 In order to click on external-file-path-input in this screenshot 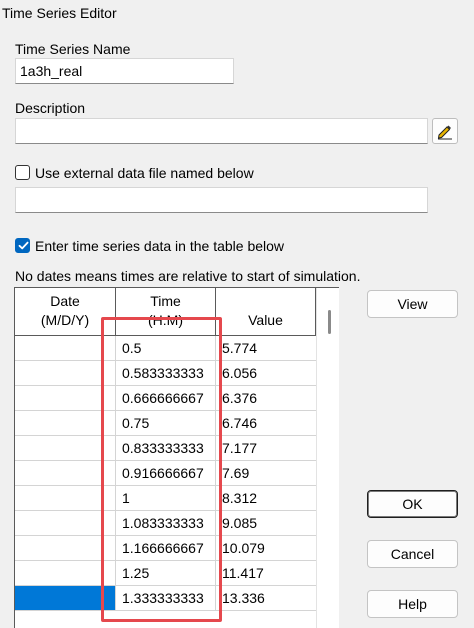, I will do `click(221, 200)`.